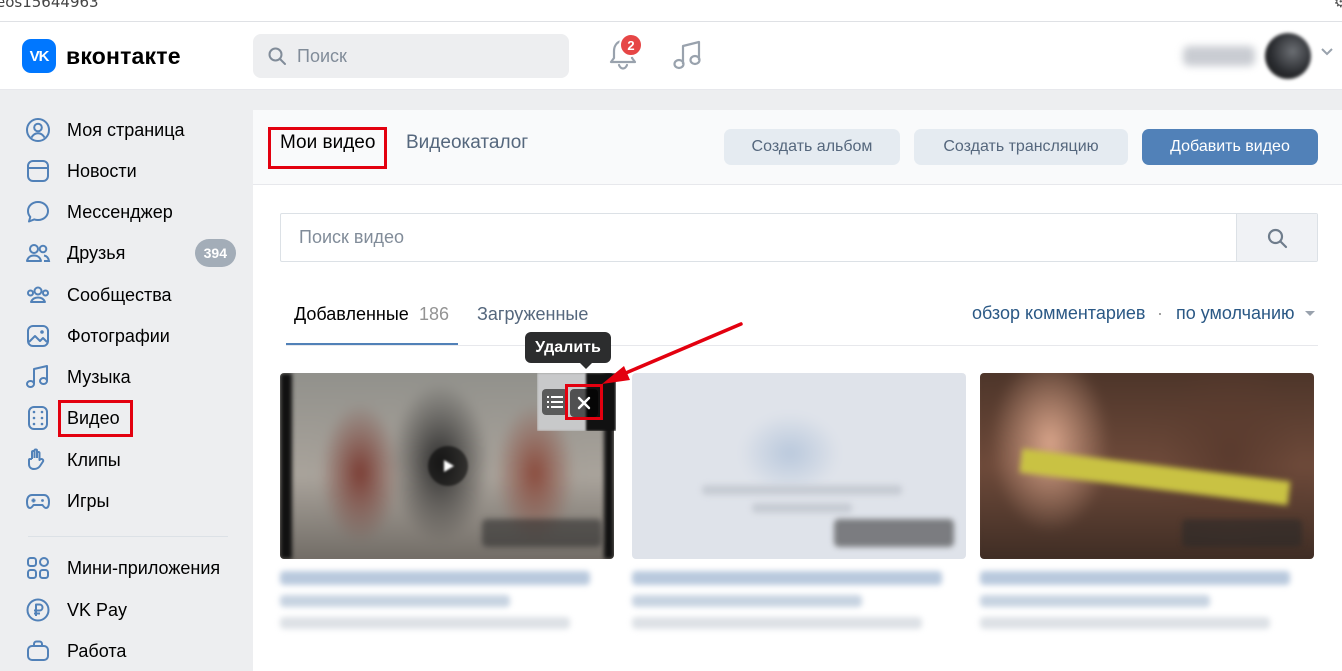  What do you see at coordinates (1338, 6) in the screenshot?
I see `browser-edge-icon: ⚙` at bounding box center [1338, 6].